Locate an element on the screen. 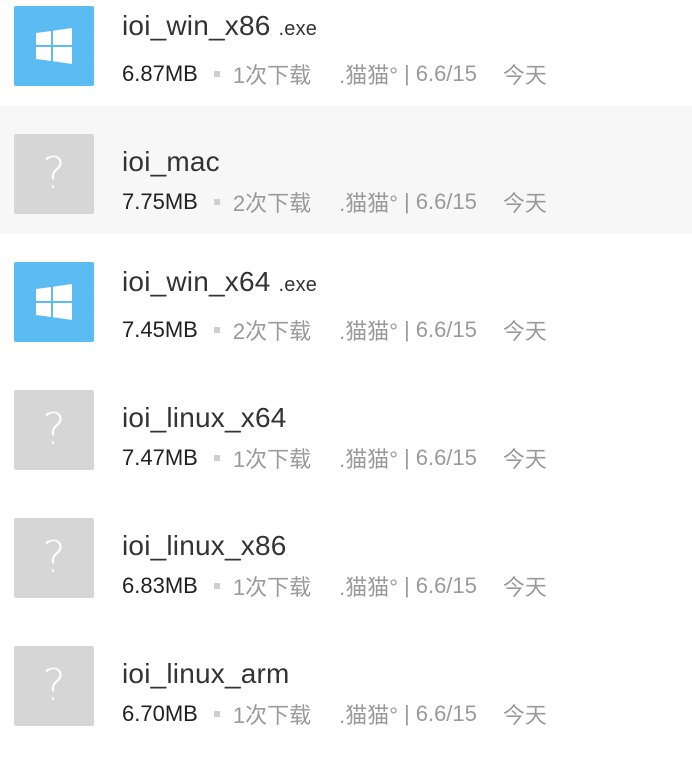 This screenshot has height=774, width=692. file-name-text: ioi_win_x86 is located at coordinates (196, 25).